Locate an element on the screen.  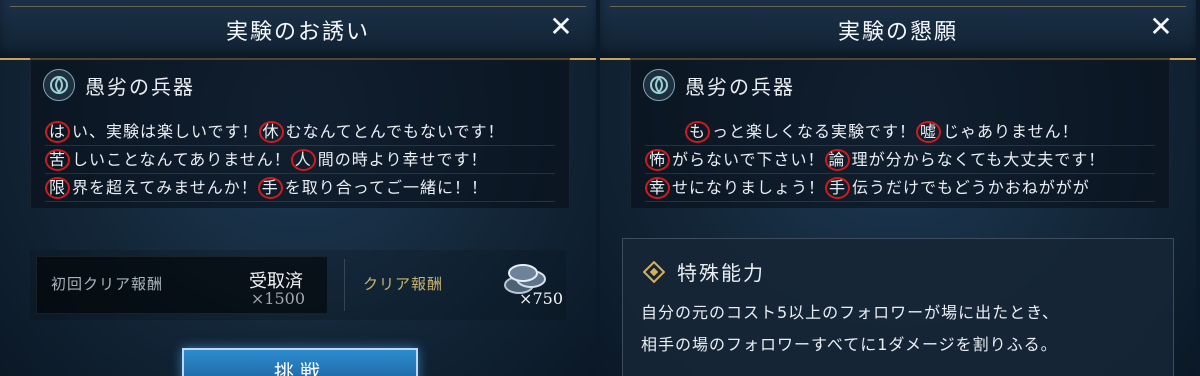
line-segment: しいことなんてありません！ is located at coordinates (181, 159).